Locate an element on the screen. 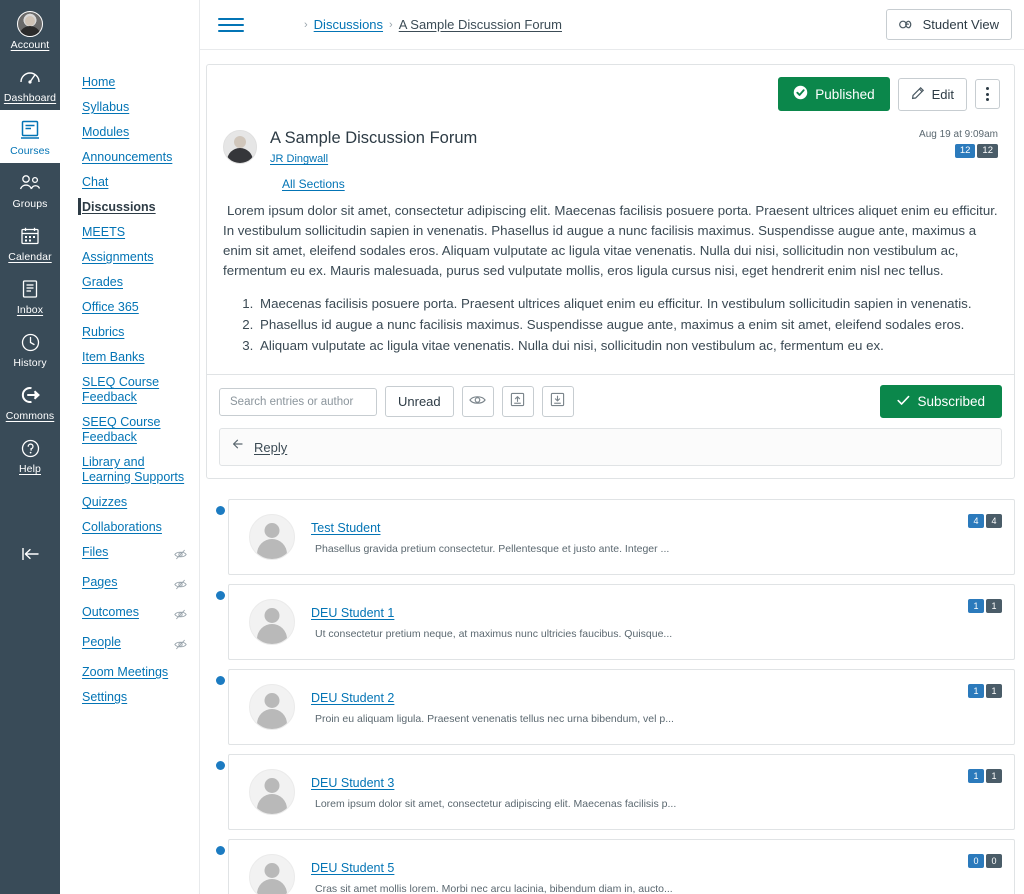 Image resolution: width=1024 pixels, height=894 pixels. course-nav-item-syllabus: Syllabus is located at coordinates (129, 107).